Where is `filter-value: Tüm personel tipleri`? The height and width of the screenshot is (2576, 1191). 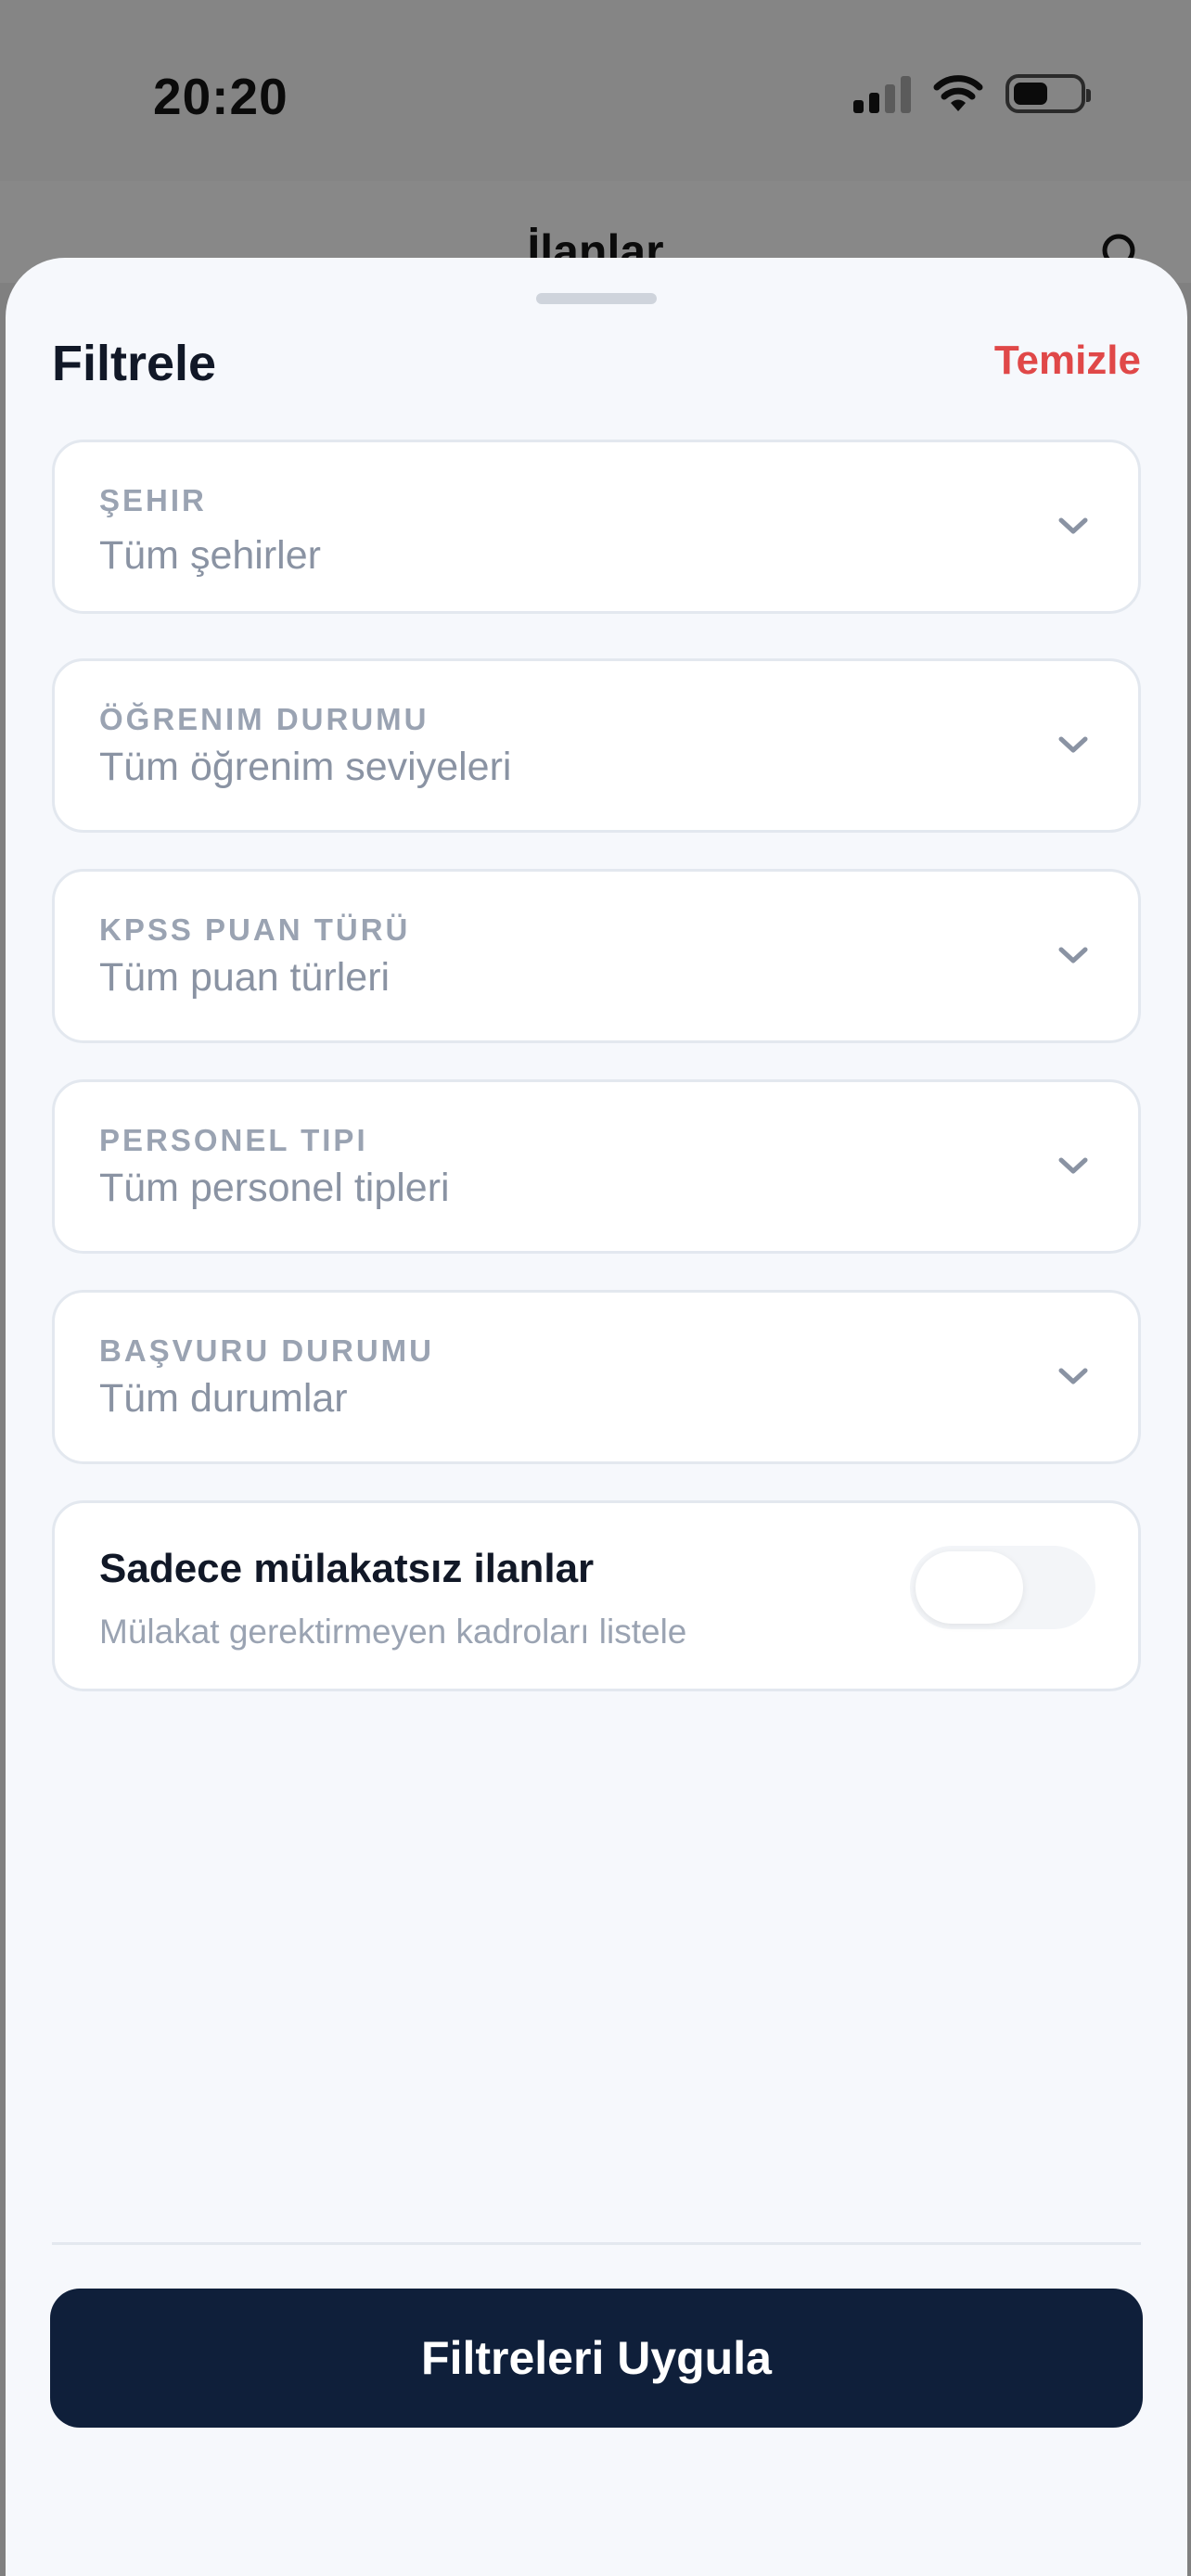
filter-value: Tüm personel tipleri is located at coordinates (274, 1188).